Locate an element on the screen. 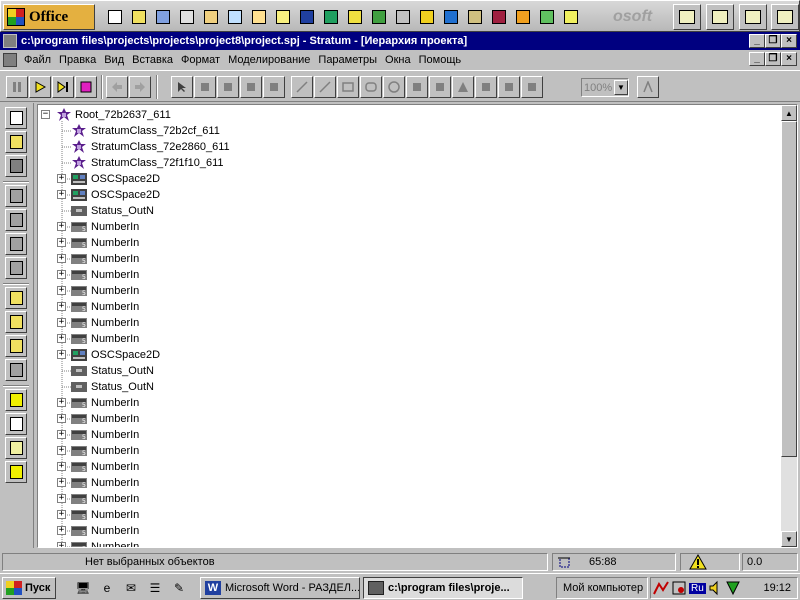 The height and width of the screenshot is (600, 800). group-tool-button is located at coordinates (228, 87).